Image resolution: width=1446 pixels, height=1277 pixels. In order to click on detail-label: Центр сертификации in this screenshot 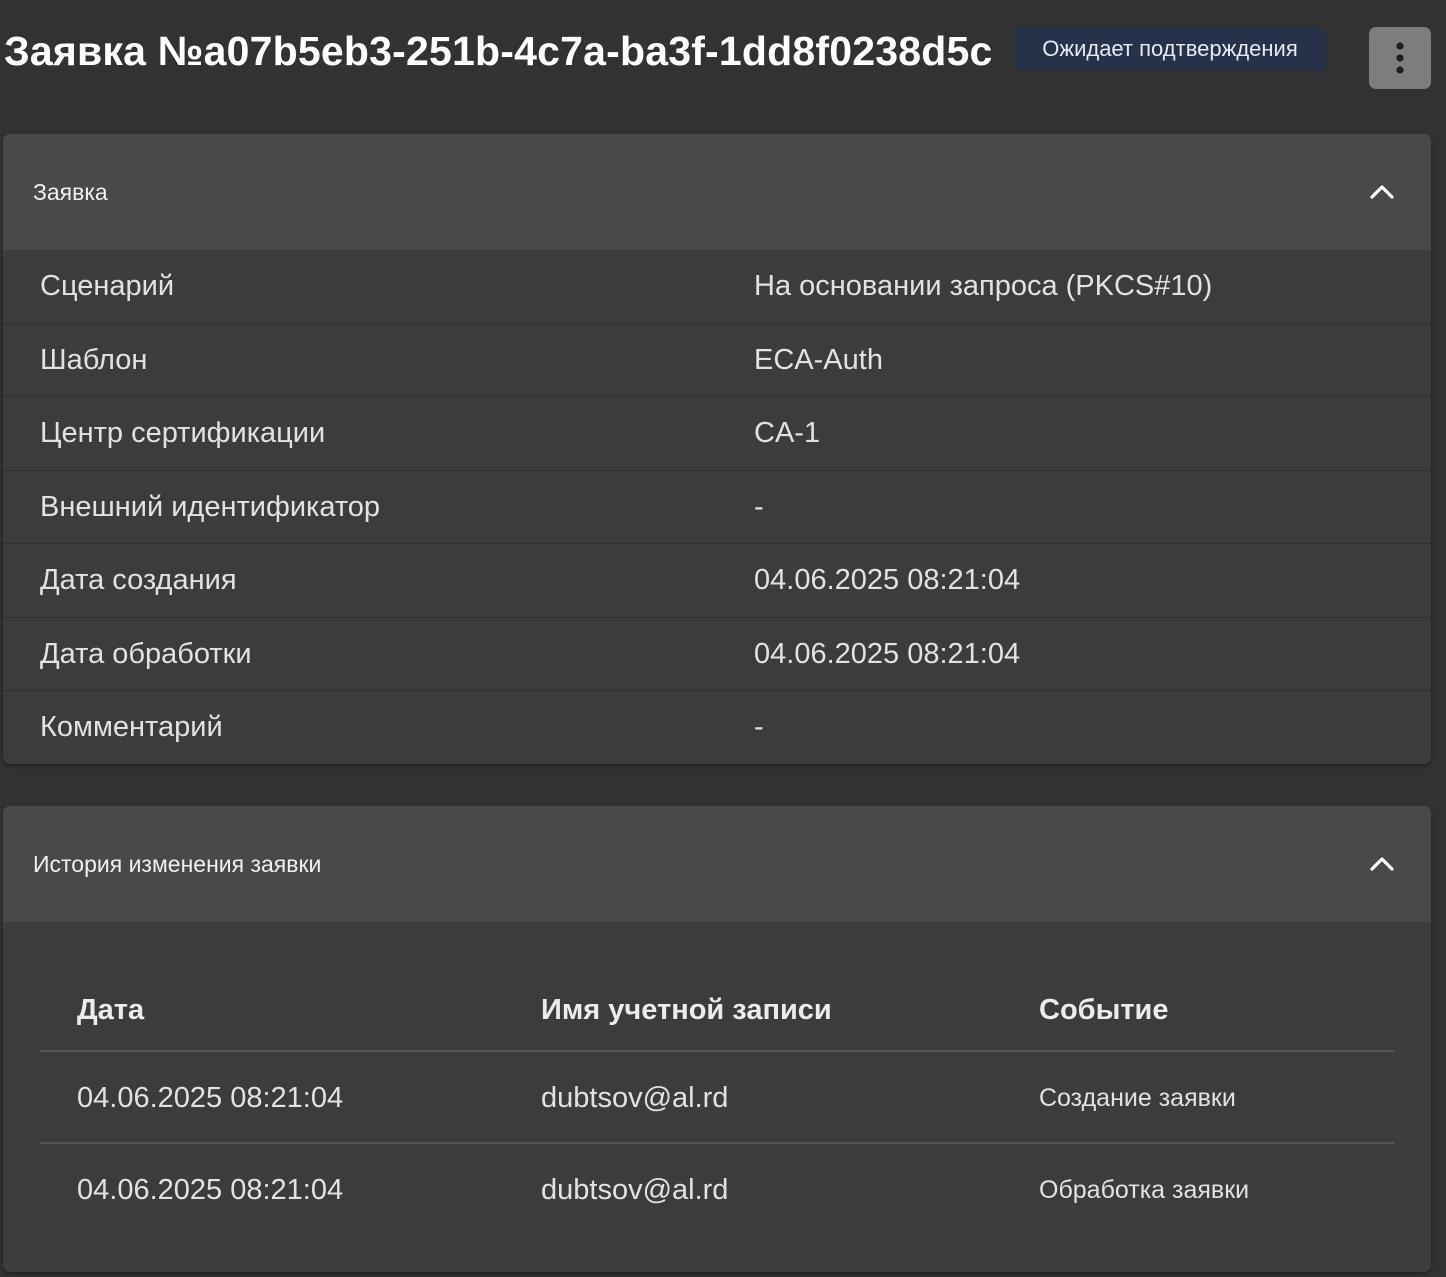, I will do `click(183, 433)`.